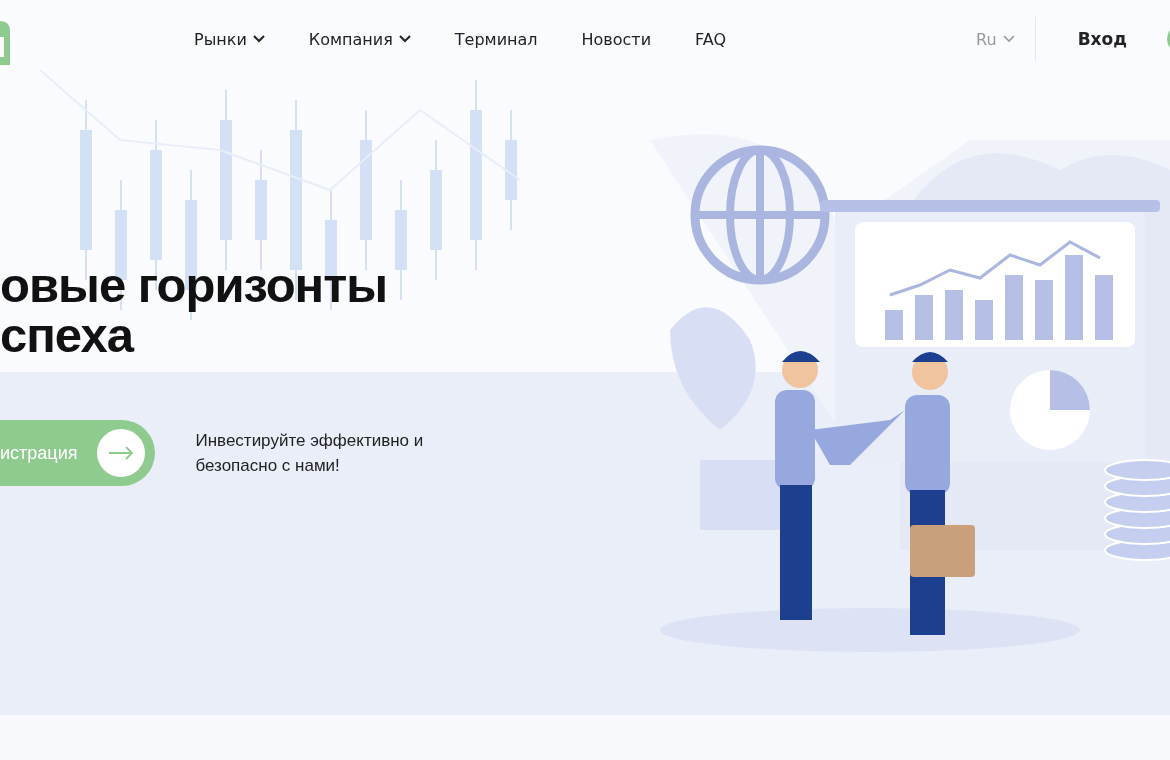  Describe the element at coordinates (194, 285) in the screenshot. I see `hero-title-line: овые горизонты` at that location.